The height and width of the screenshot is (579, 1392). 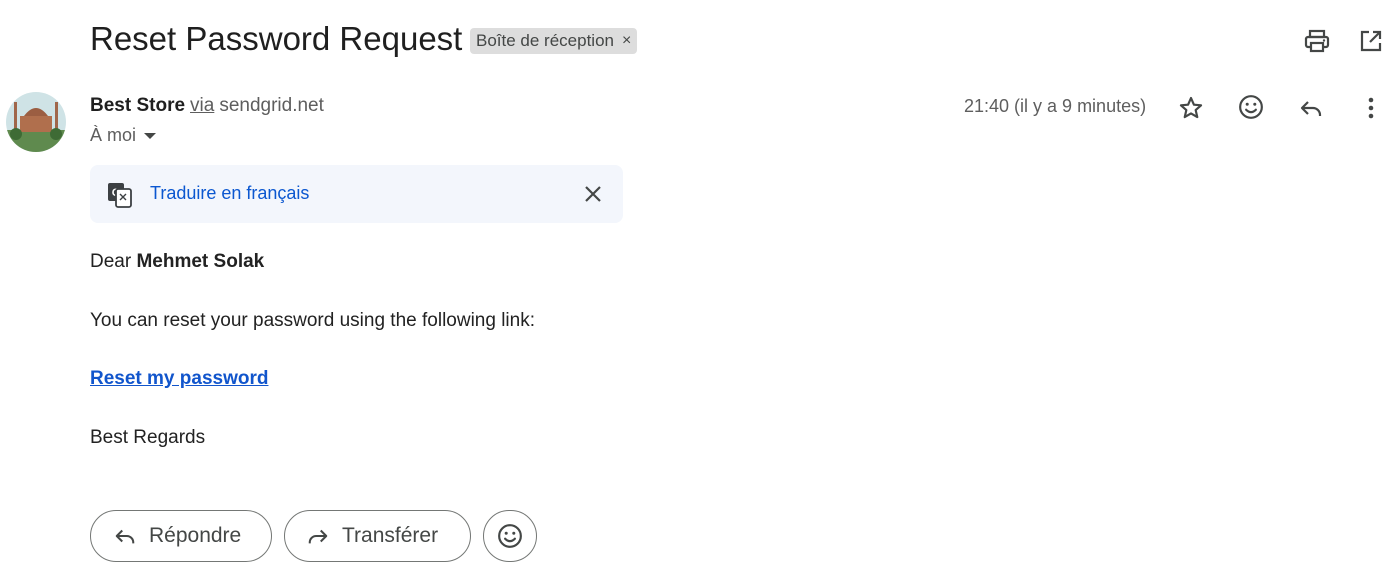 What do you see at coordinates (120, 195) in the screenshot?
I see `translate-icon: G` at bounding box center [120, 195].